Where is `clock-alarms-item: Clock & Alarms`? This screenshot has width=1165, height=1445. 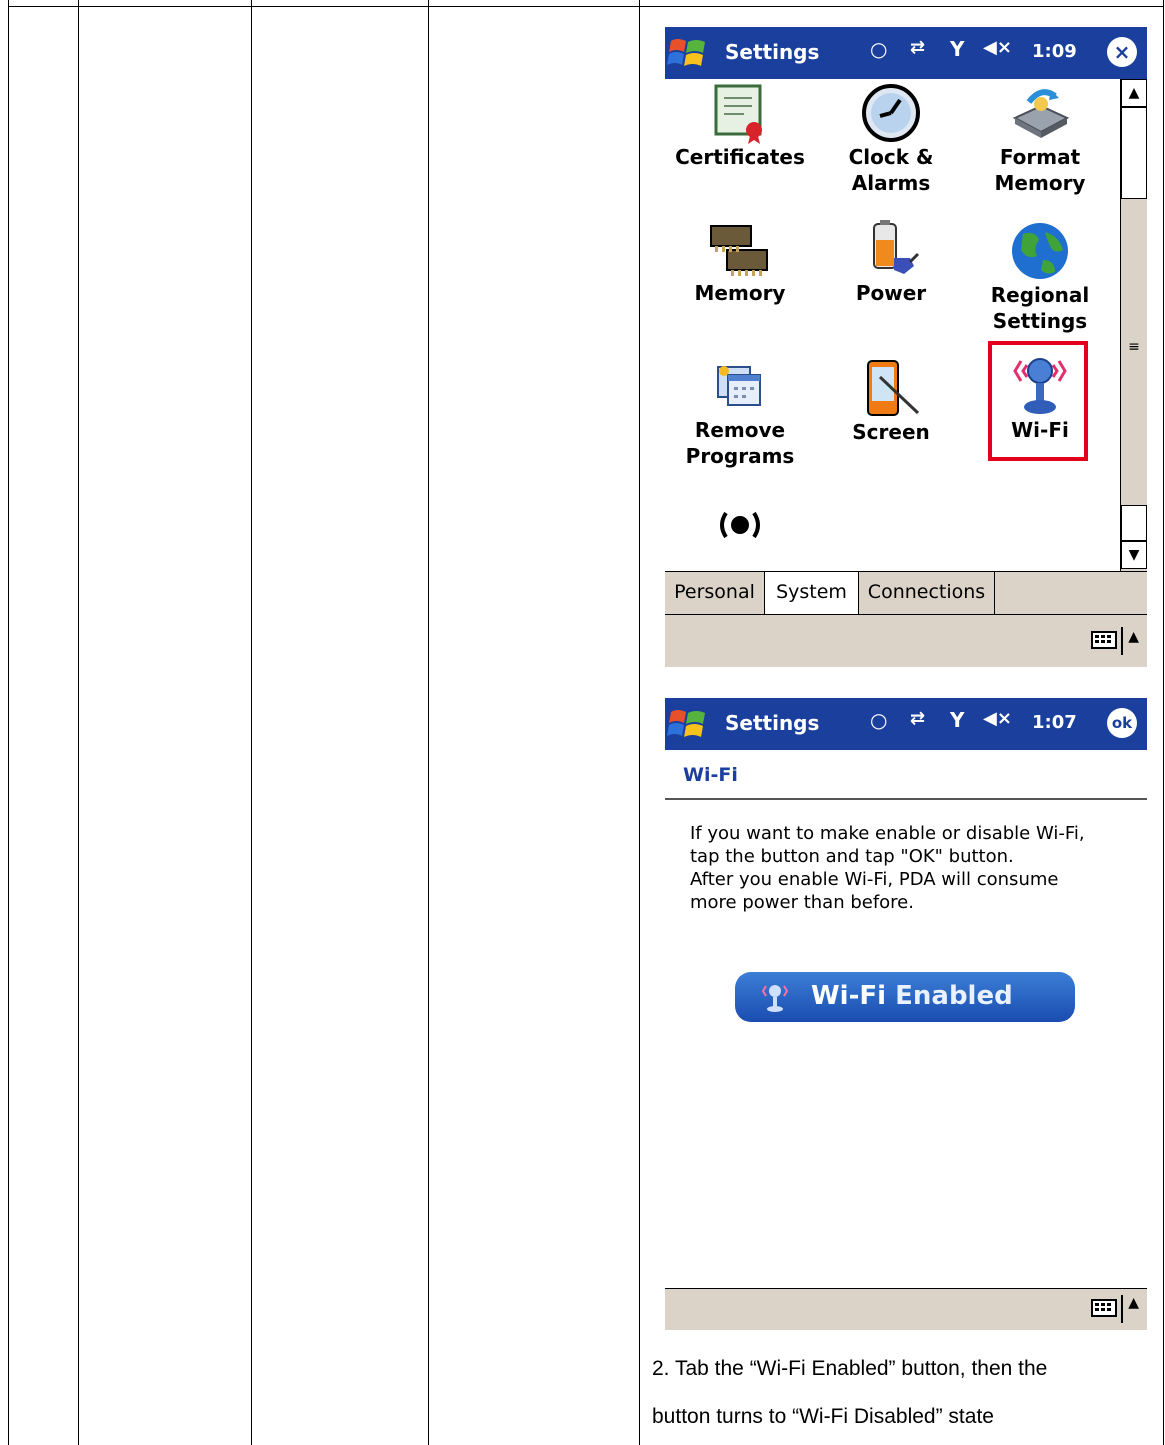
clock-alarms-item: Clock & Alarms is located at coordinates (891, 139).